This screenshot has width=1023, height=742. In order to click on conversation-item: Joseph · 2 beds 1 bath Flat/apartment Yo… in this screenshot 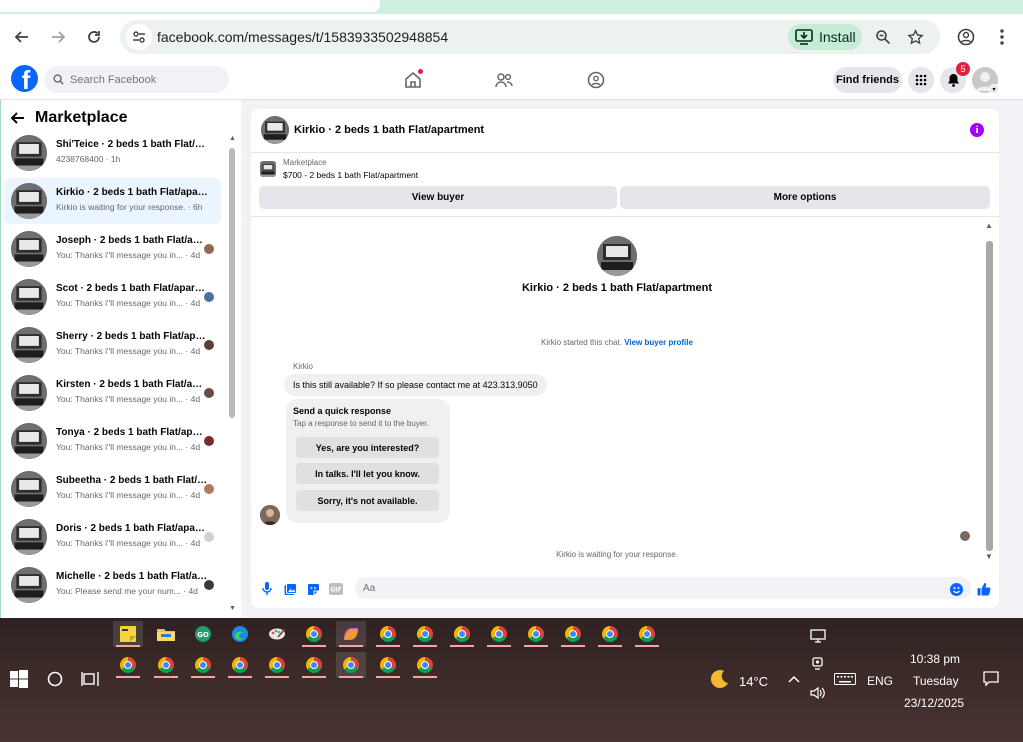, I will do `click(112, 249)`.